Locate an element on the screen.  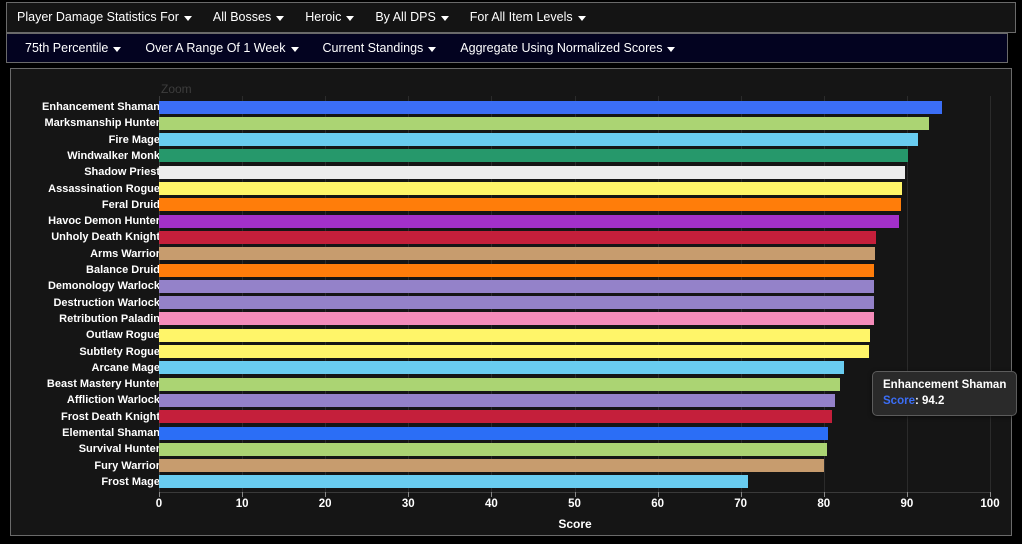
bar-row: Arcane Mage is located at coordinates (512, 368).